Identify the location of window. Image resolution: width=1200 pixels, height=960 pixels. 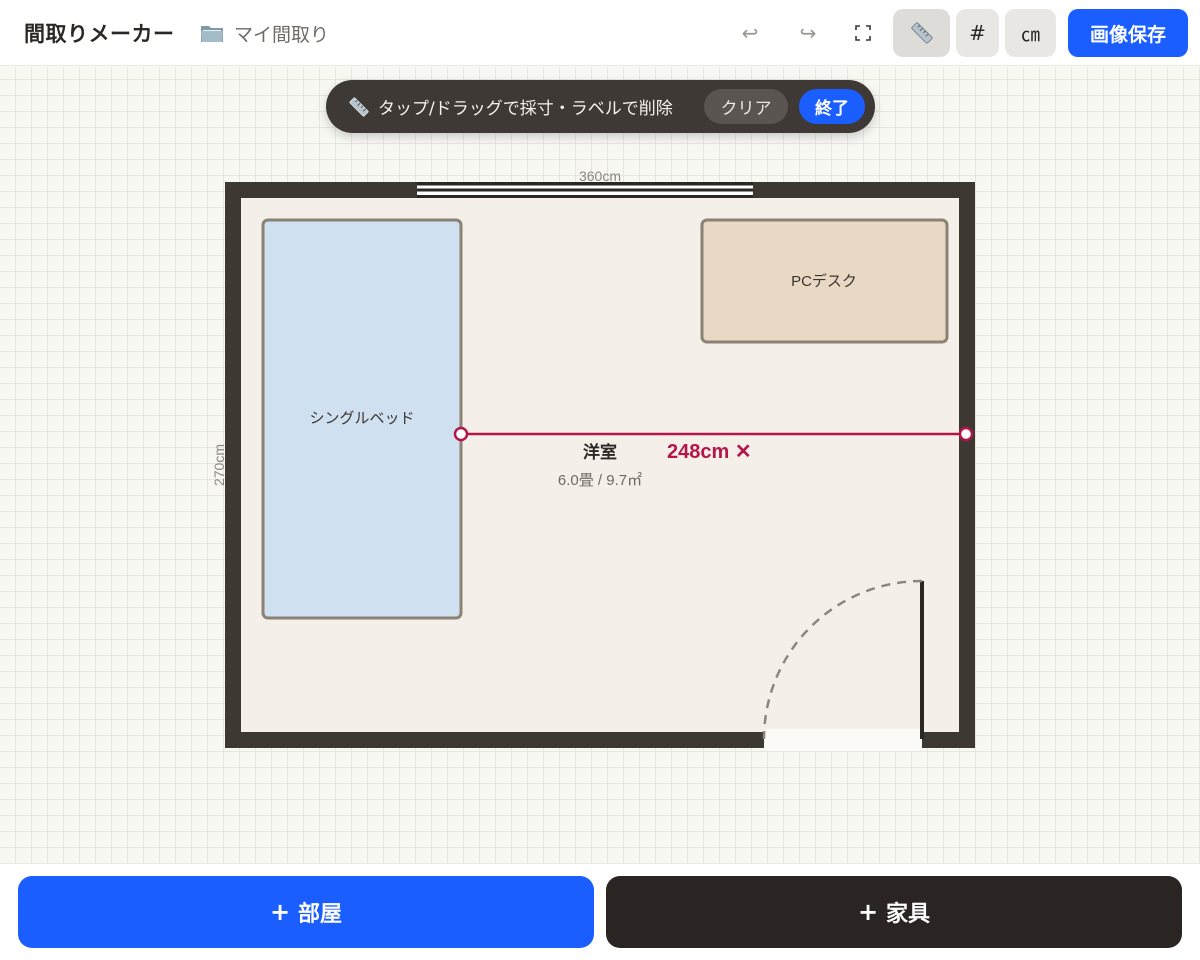
(585, 190).